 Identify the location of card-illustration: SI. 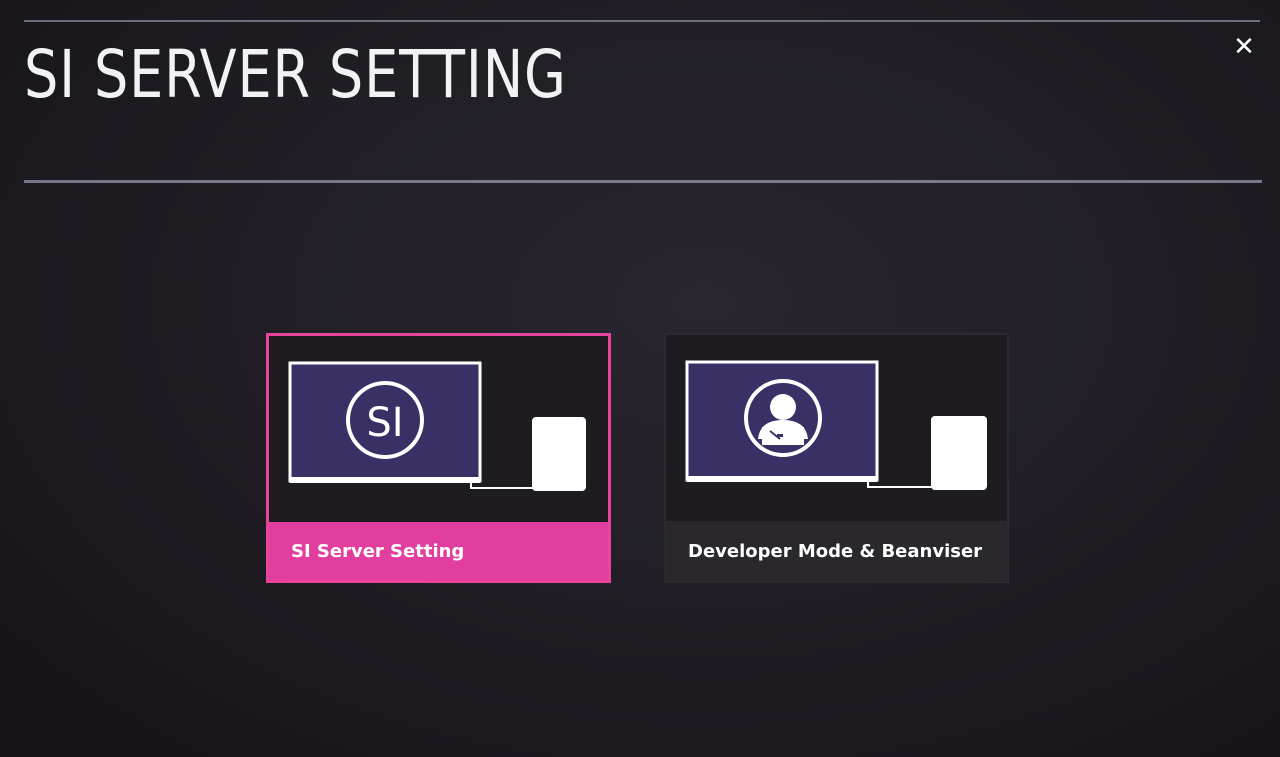
(438, 431).